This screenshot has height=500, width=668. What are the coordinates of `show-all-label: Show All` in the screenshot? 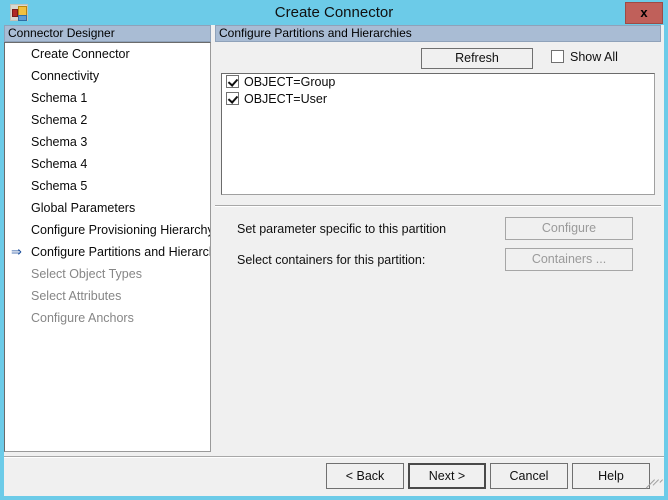 It's located at (594, 57).